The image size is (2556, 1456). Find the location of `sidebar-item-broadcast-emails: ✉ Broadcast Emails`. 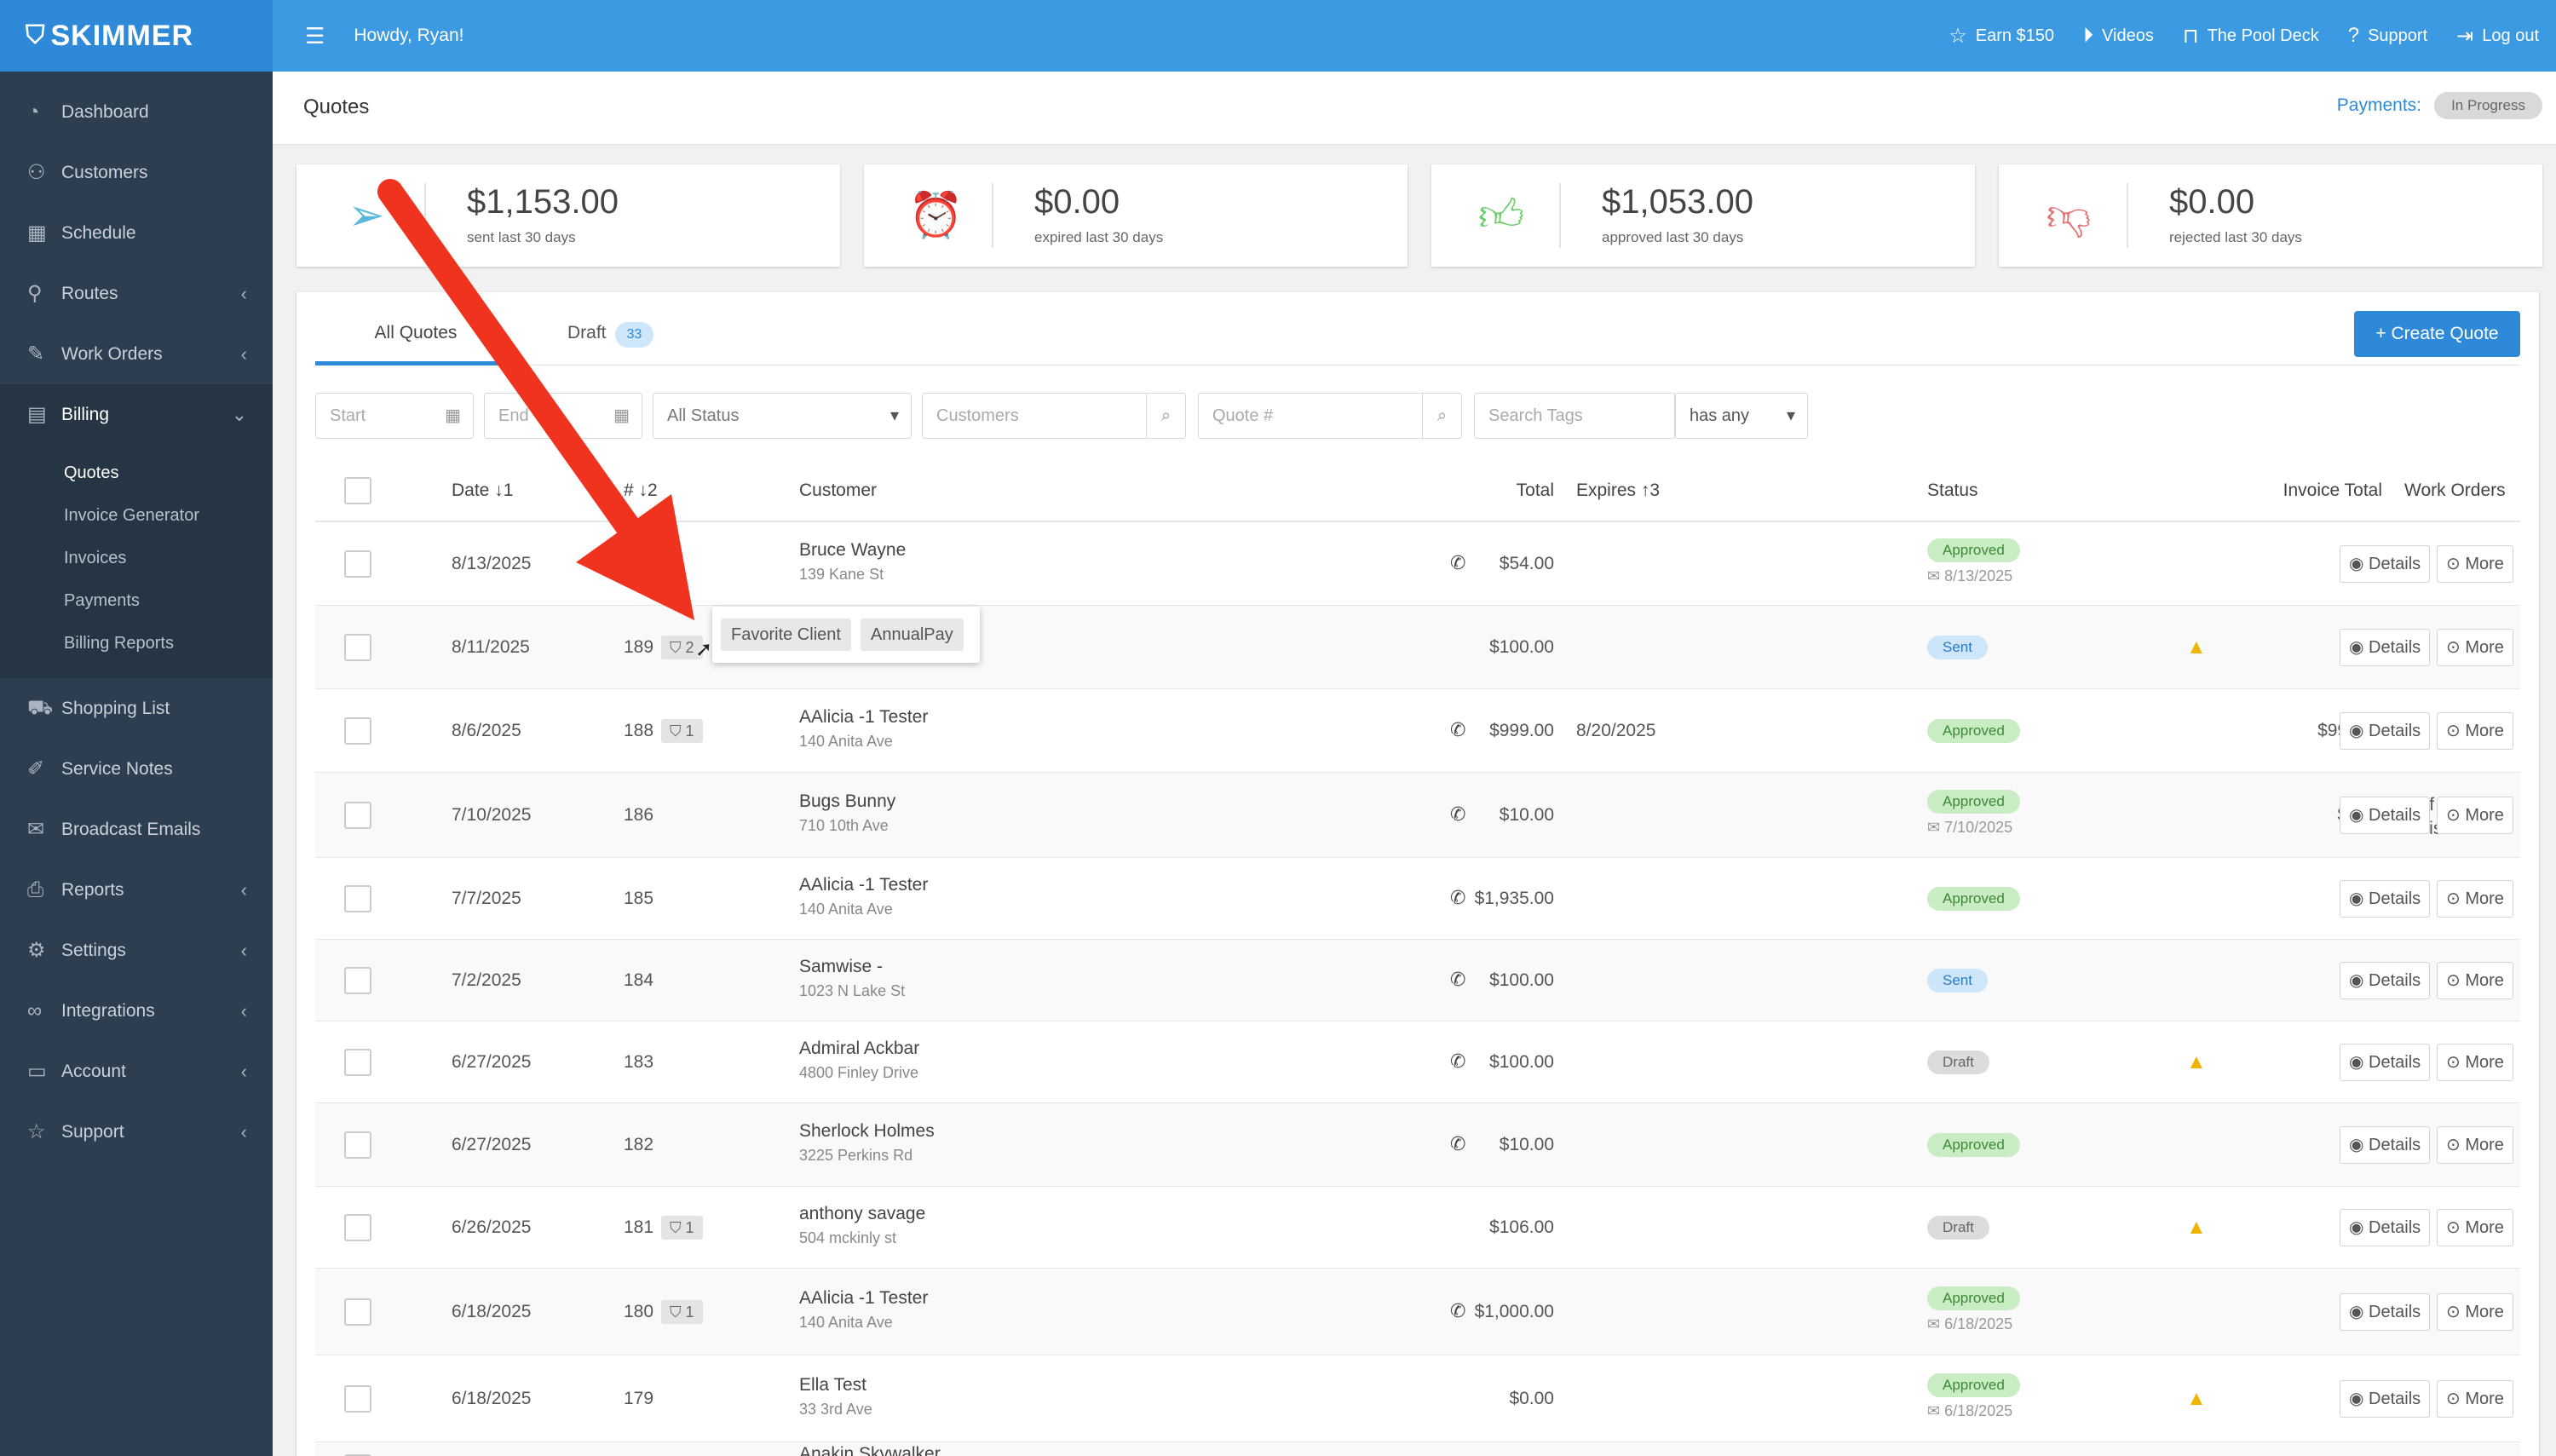

sidebar-item-broadcast-emails: ✉ Broadcast Emails is located at coordinates (136, 830).